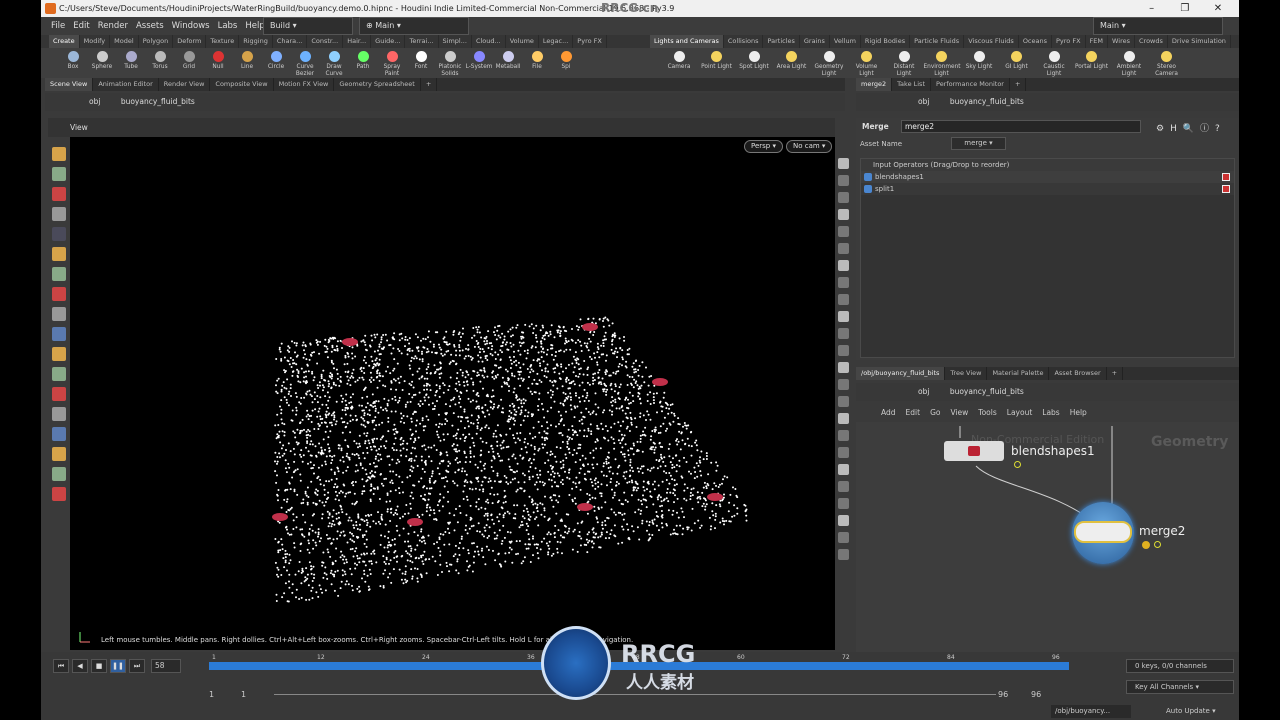 Image resolution: width=1280 pixels, height=720 pixels. Describe the element at coordinates (1199, 41) in the screenshot. I see `shelf-tab: Drive Simulation` at that location.